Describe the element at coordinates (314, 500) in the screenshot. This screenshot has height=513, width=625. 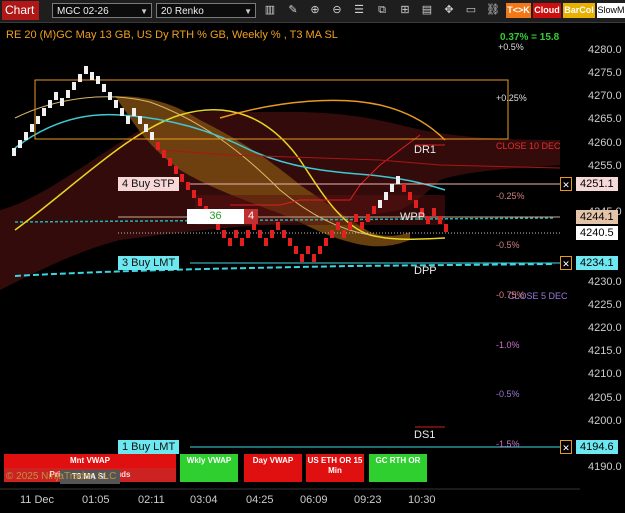
I see `time-label: 06:09` at that location.